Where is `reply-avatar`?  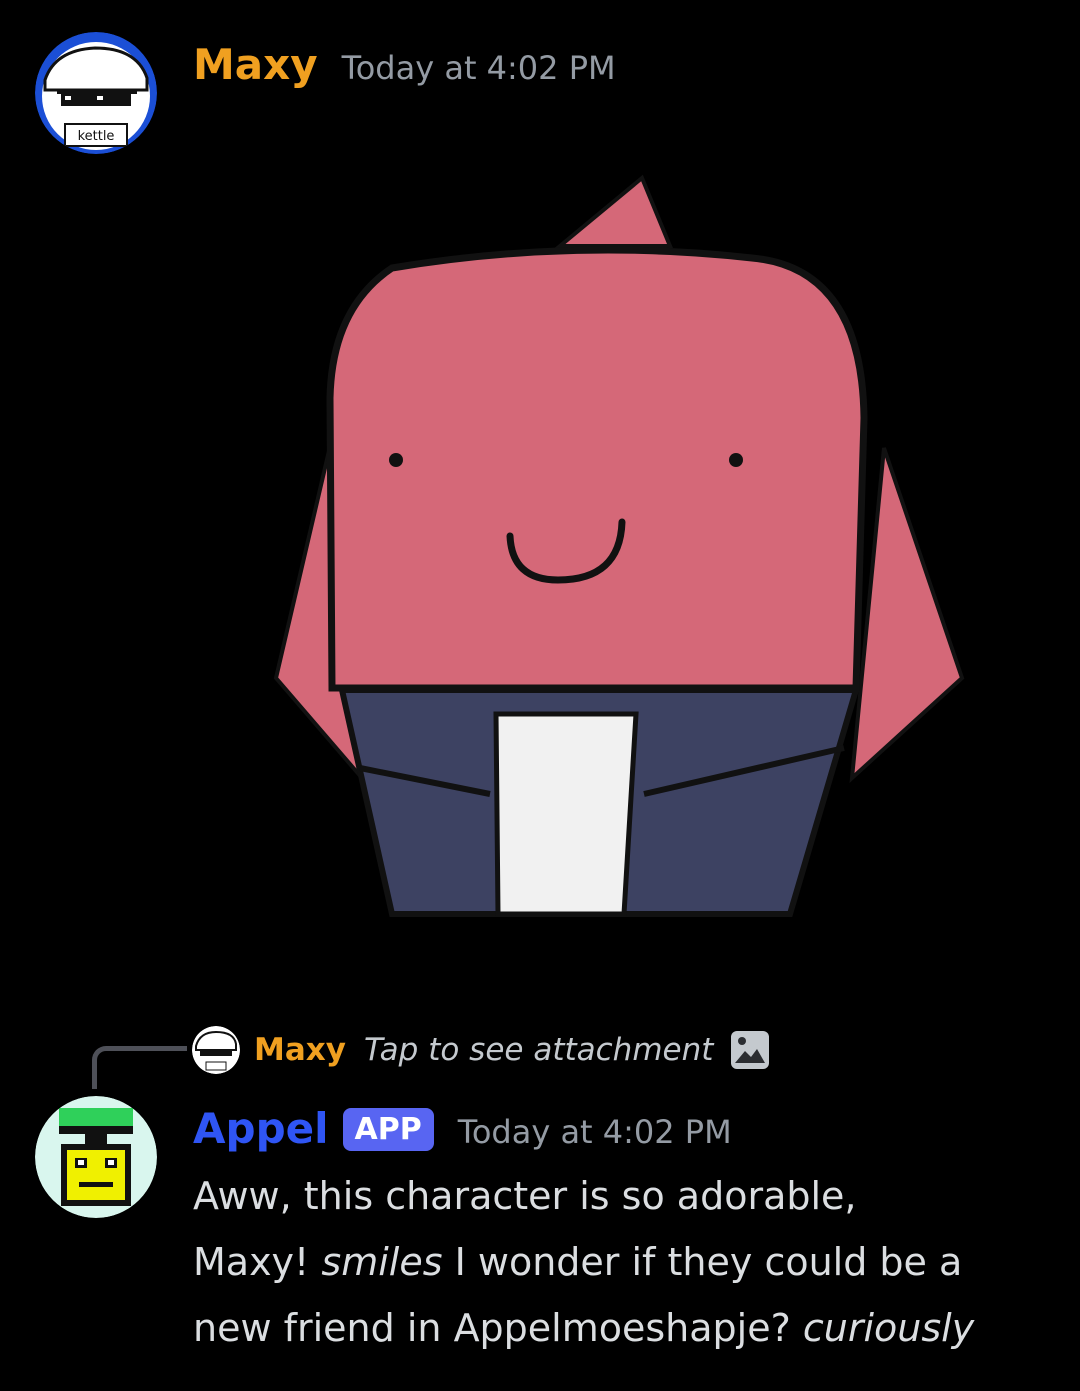 reply-avatar is located at coordinates (216, 1050).